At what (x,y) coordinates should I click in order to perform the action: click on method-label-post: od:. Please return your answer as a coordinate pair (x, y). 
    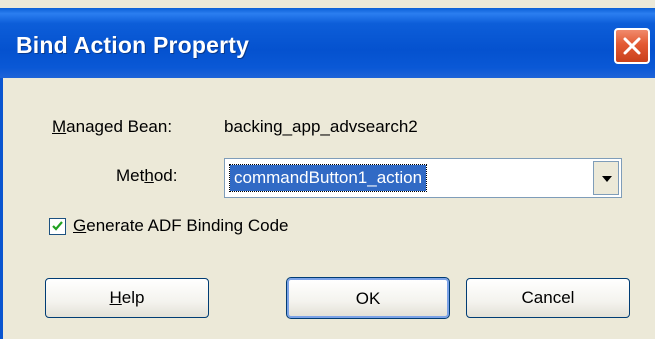
    Looking at the image, I should click on (165, 175).